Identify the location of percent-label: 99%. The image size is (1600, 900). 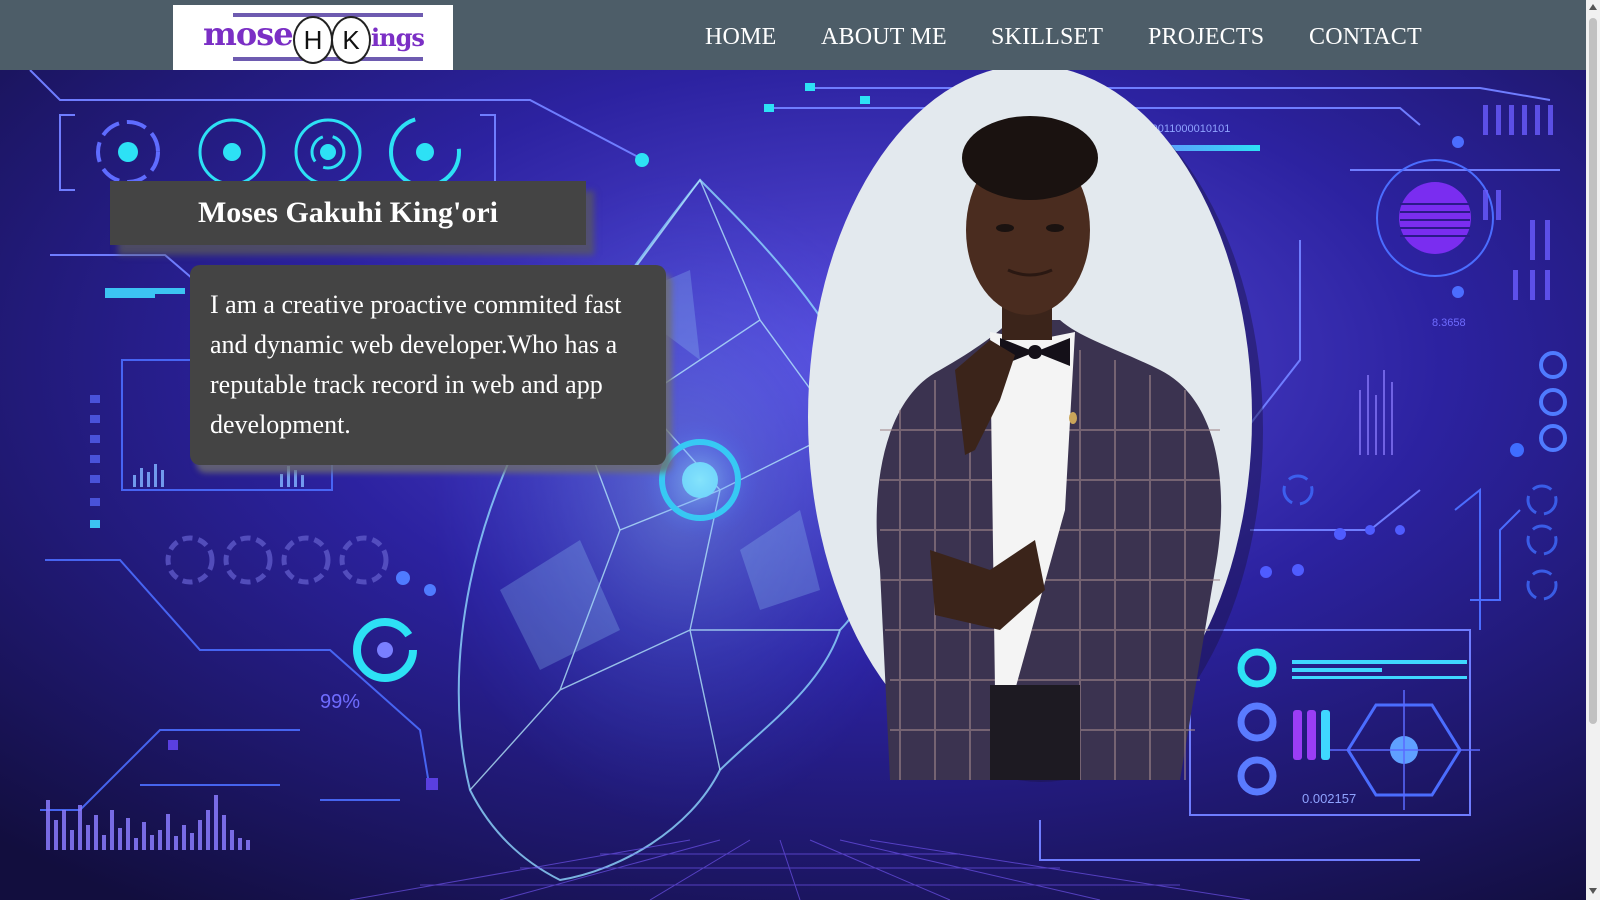
(340, 702).